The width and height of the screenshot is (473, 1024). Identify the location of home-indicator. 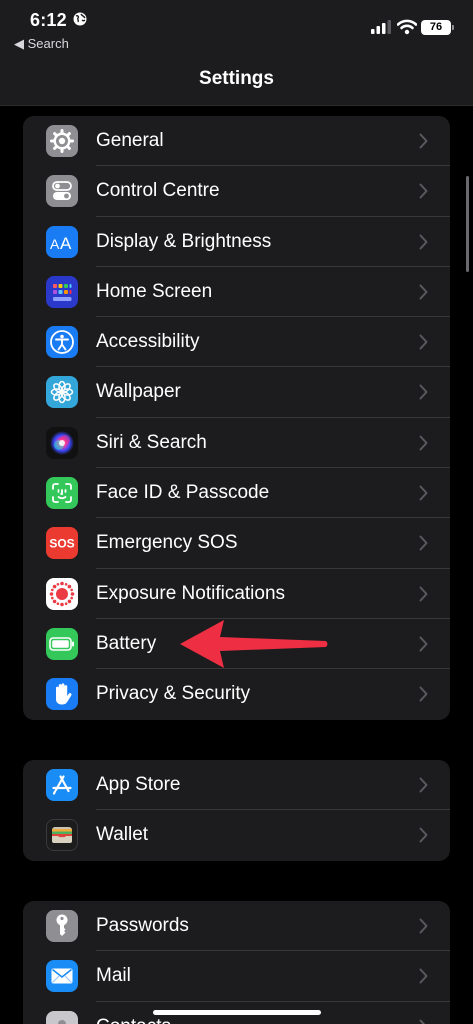
(237, 1012).